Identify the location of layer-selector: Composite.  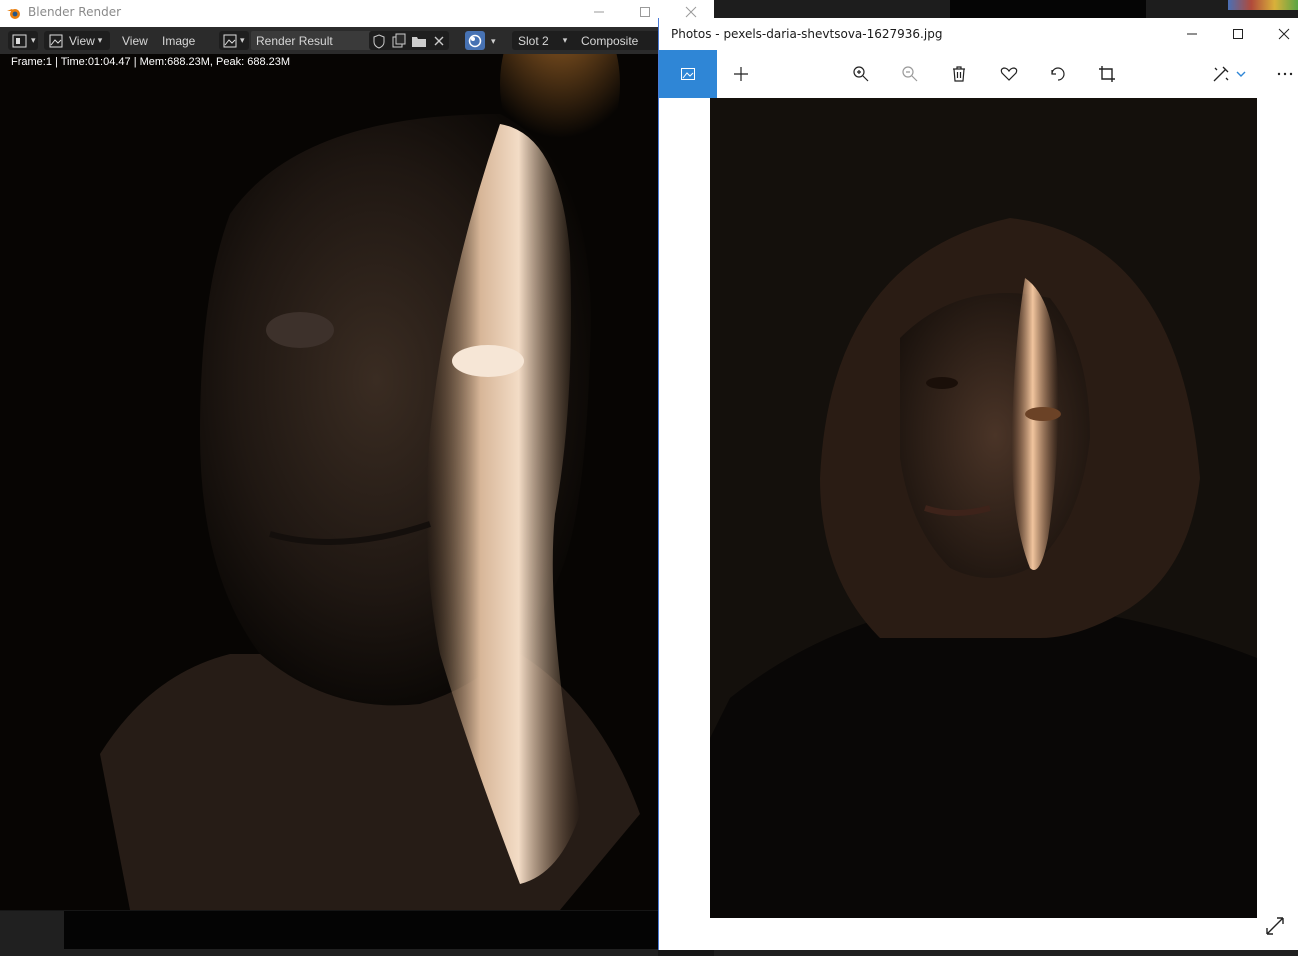
(619, 40).